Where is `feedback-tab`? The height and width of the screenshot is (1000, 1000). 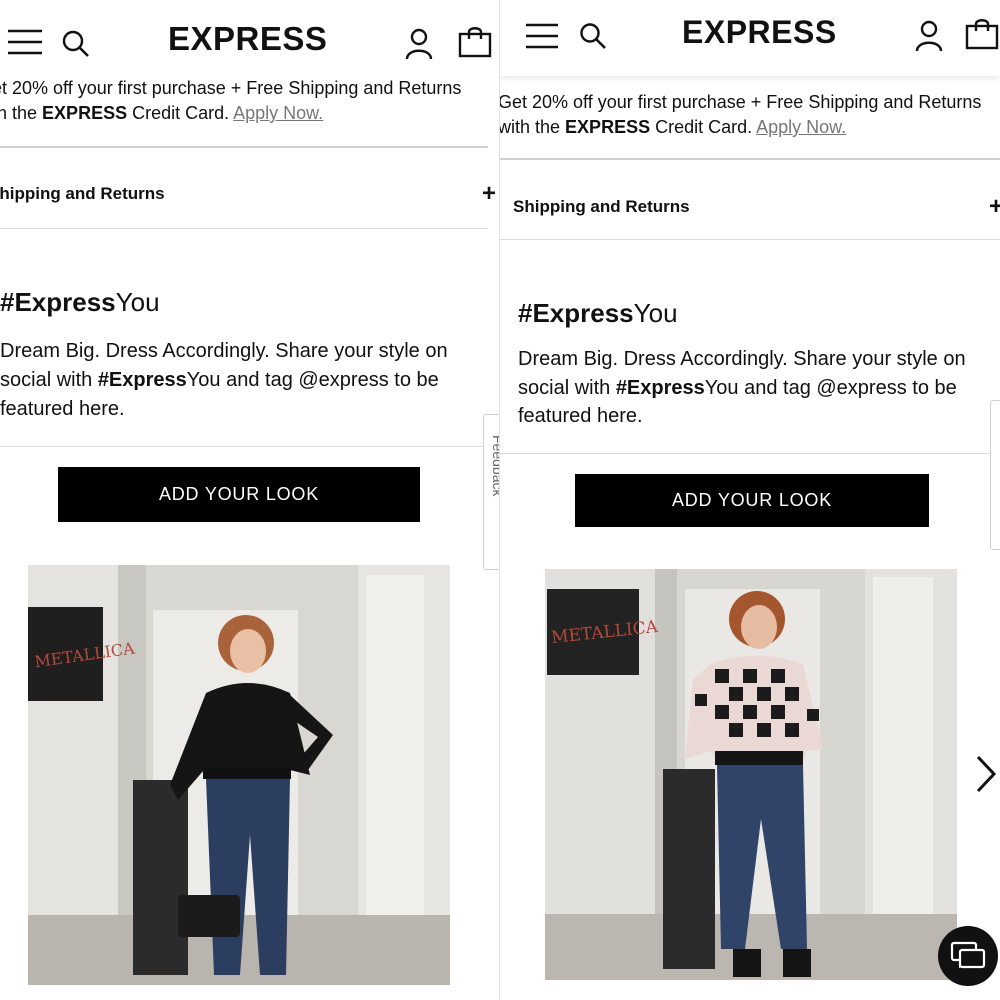 feedback-tab is located at coordinates (995, 475).